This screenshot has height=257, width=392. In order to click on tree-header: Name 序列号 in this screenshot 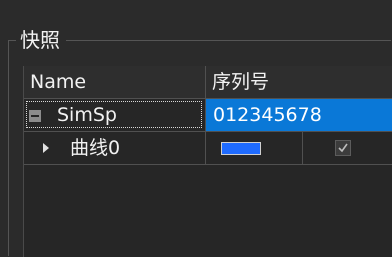, I will do `click(208, 82)`.